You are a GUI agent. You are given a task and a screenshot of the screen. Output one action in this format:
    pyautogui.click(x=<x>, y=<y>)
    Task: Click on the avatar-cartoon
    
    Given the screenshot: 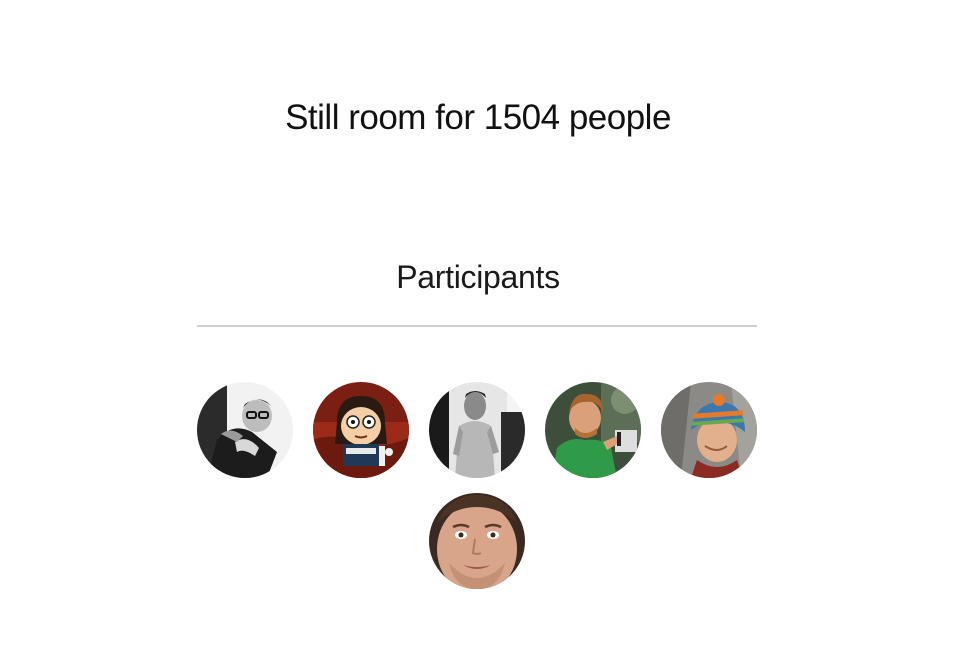 What is the action you would take?
    pyautogui.click(x=361, y=430)
    